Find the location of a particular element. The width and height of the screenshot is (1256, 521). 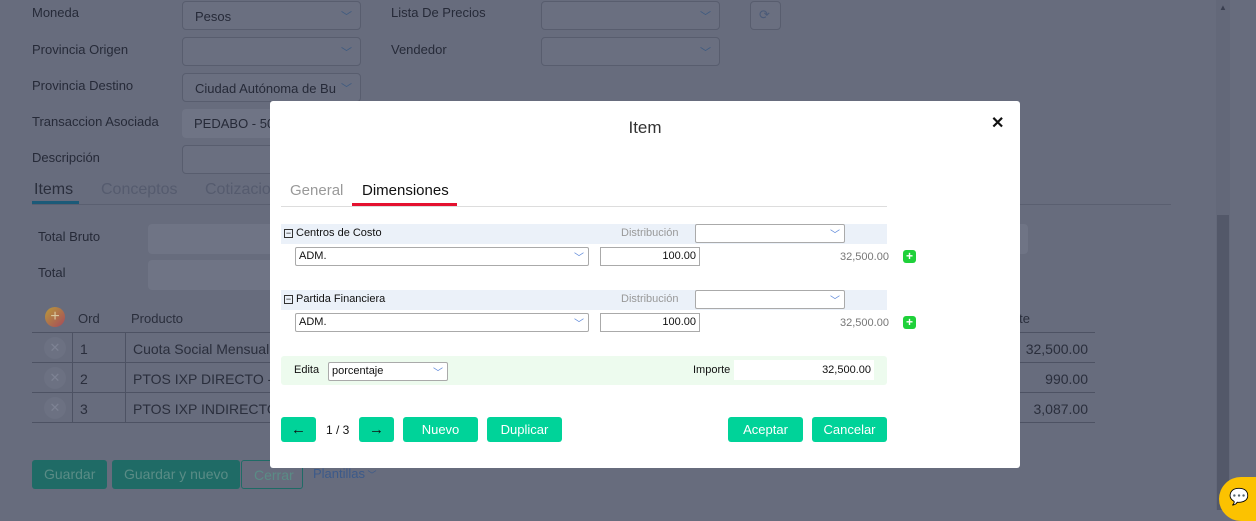

moneda-label: Moneda is located at coordinates (55, 12).